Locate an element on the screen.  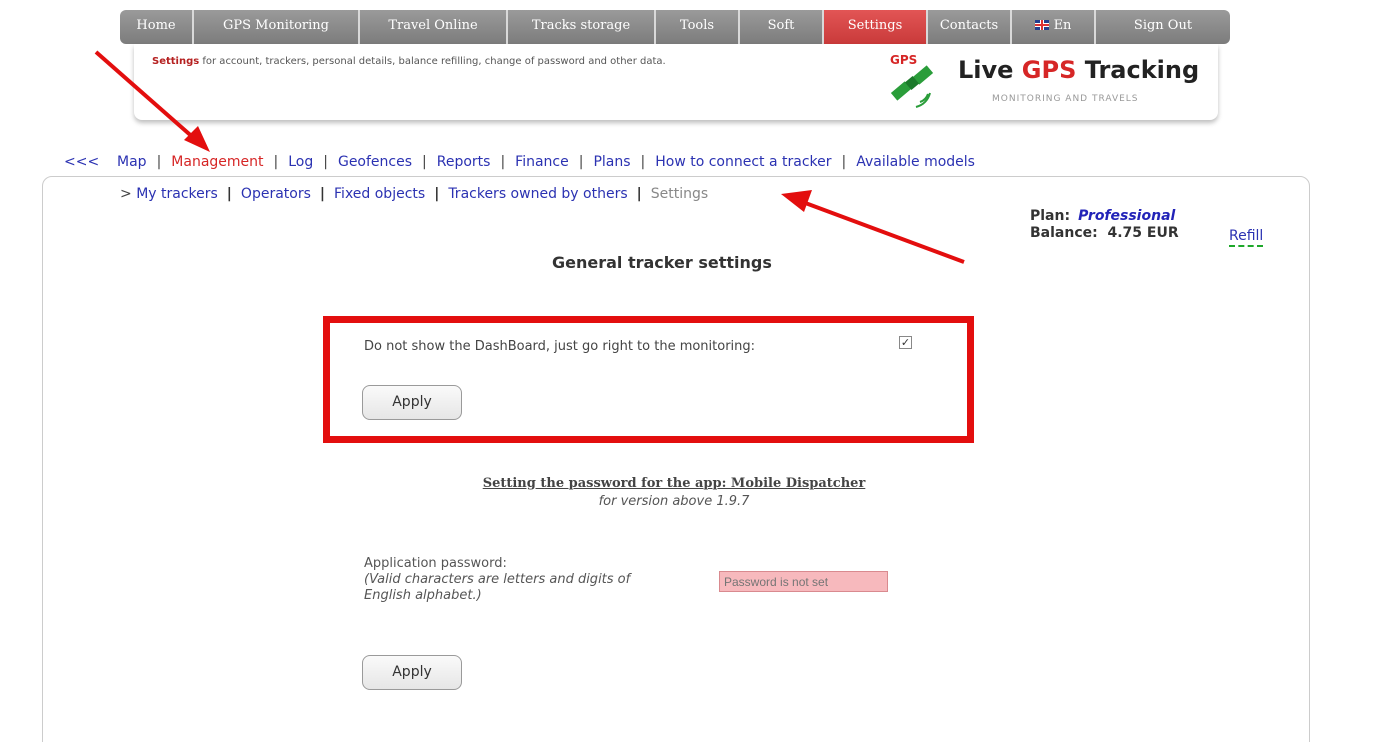
menu-finance: Finance is located at coordinates (542, 162).